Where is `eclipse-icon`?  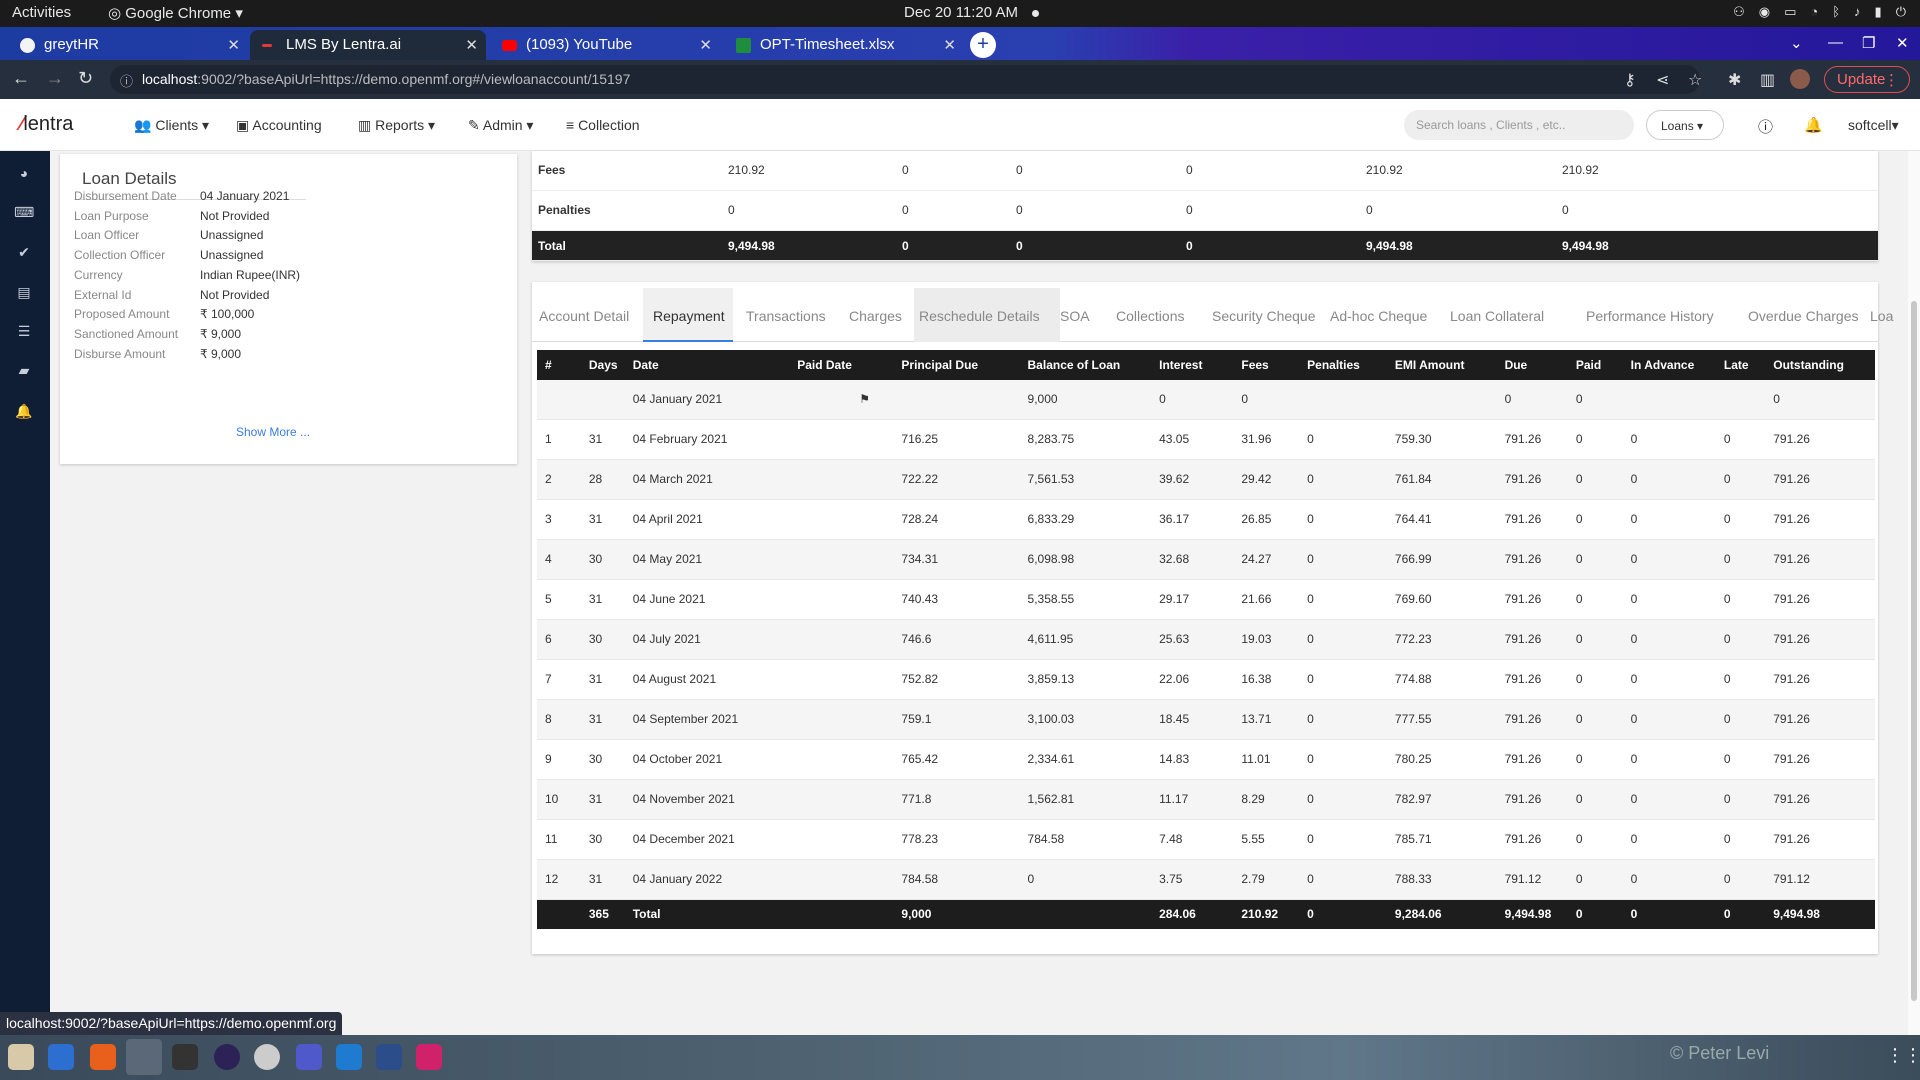 eclipse-icon is located at coordinates (227, 1057).